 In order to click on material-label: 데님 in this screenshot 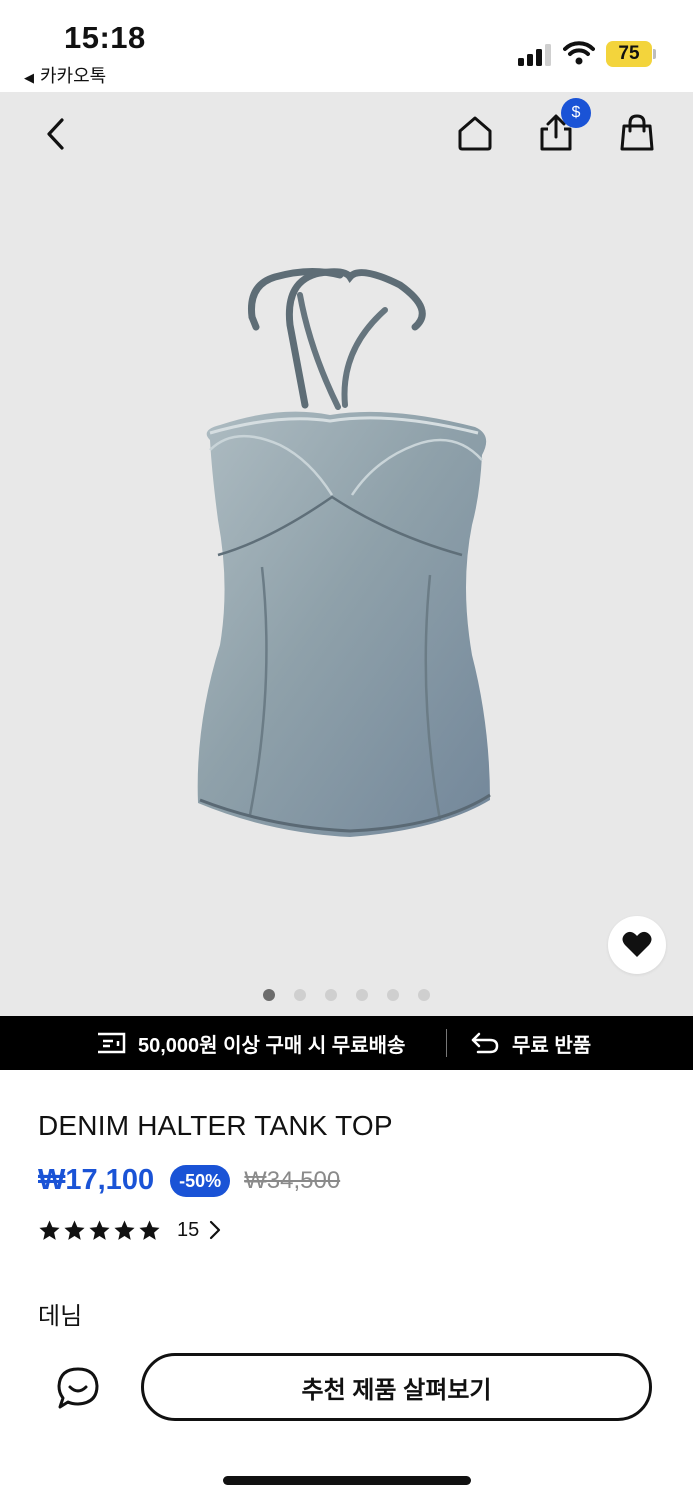, I will do `click(60, 1316)`.